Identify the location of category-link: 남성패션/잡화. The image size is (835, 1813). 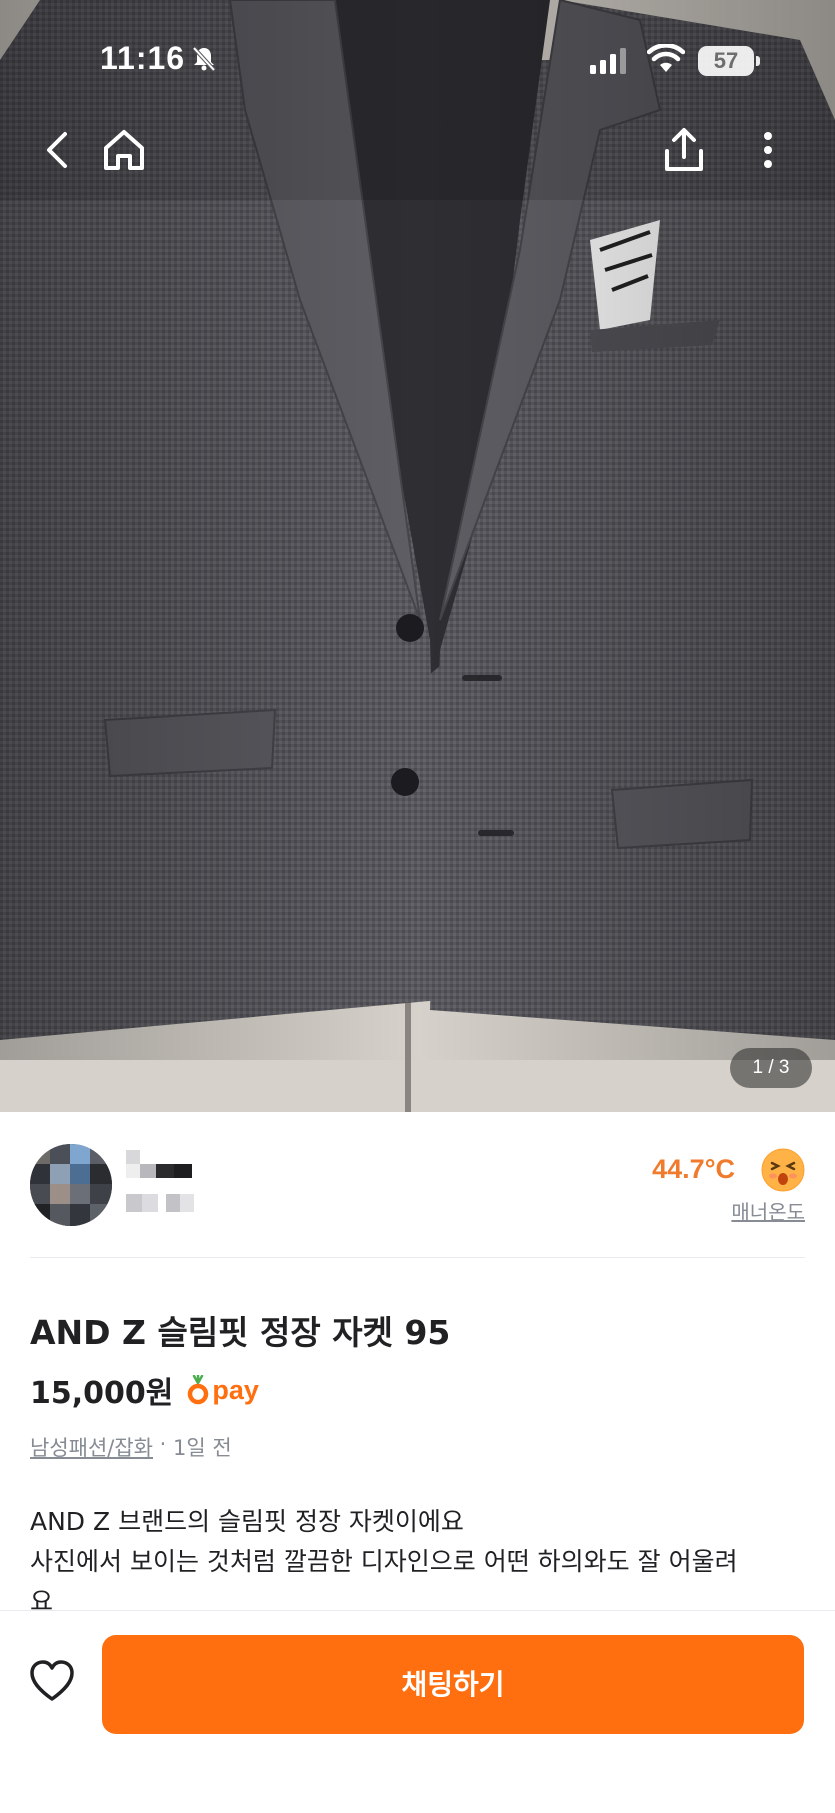
(91, 1447).